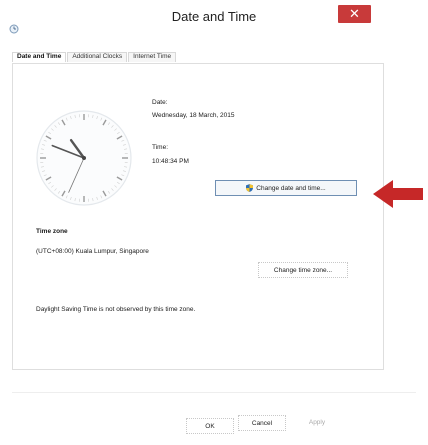 The width and height of the screenshot is (428, 445). What do you see at coordinates (14, 29) in the screenshot?
I see `clock-icon` at bounding box center [14, 29].